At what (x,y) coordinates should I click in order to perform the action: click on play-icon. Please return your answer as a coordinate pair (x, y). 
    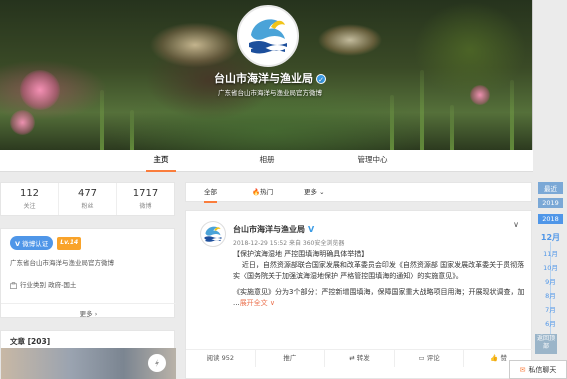
    Looking at the image, I should click on (157, 363).